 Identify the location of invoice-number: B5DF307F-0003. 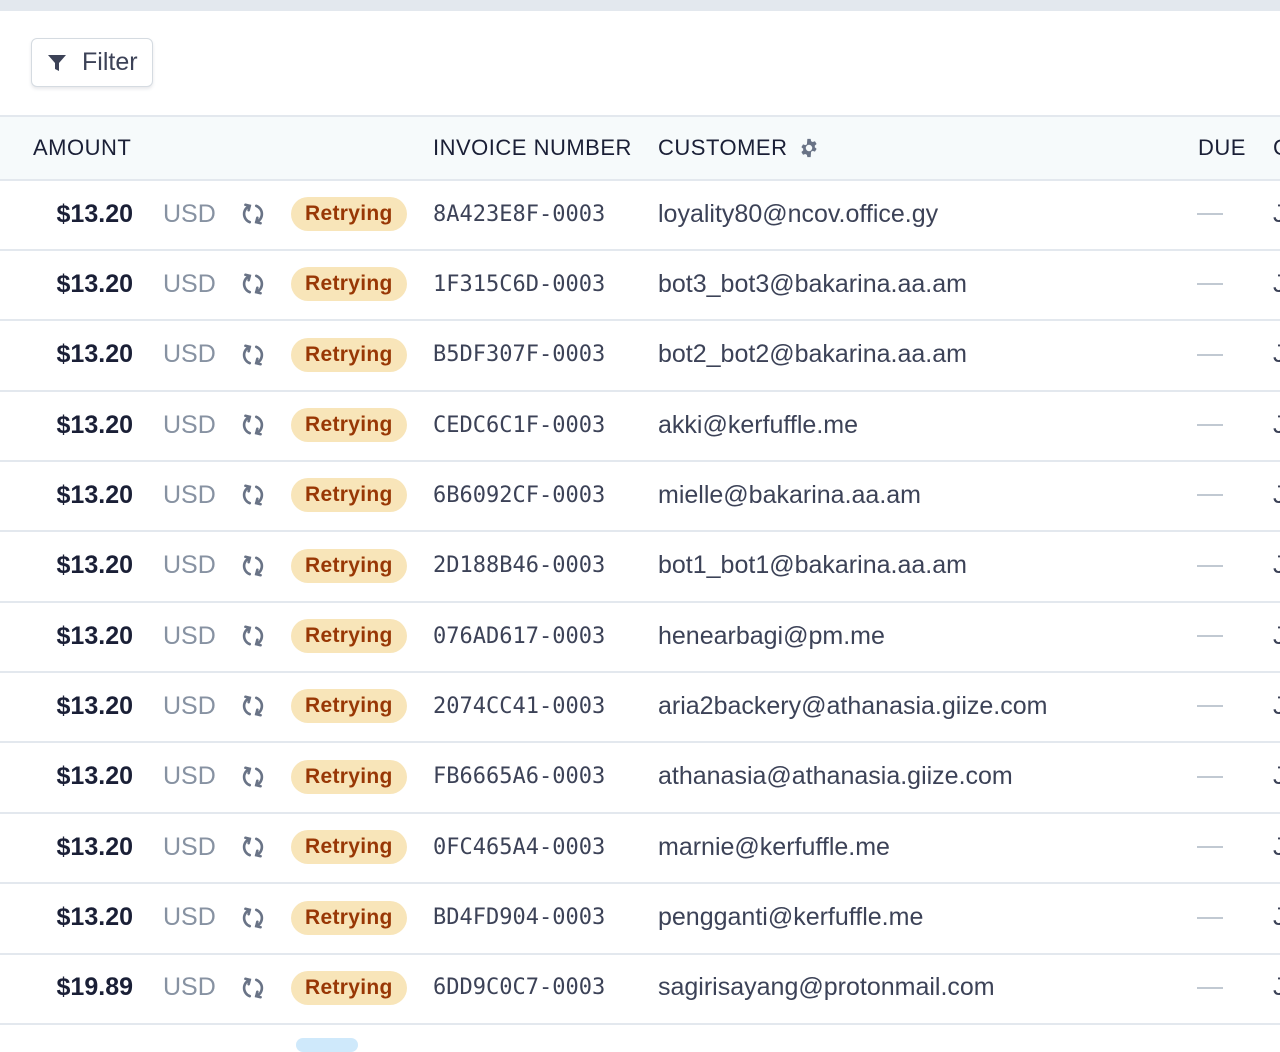
(519, 355).